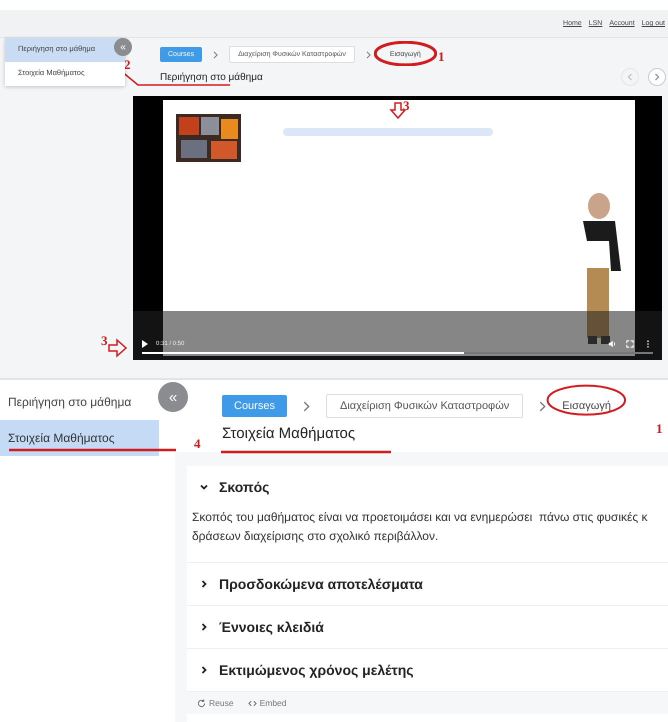  Describe the element at coordinates (79, 438) in the screenshot. I see `sidebar-item: Στοιχεία Μαθήματος` at that location.